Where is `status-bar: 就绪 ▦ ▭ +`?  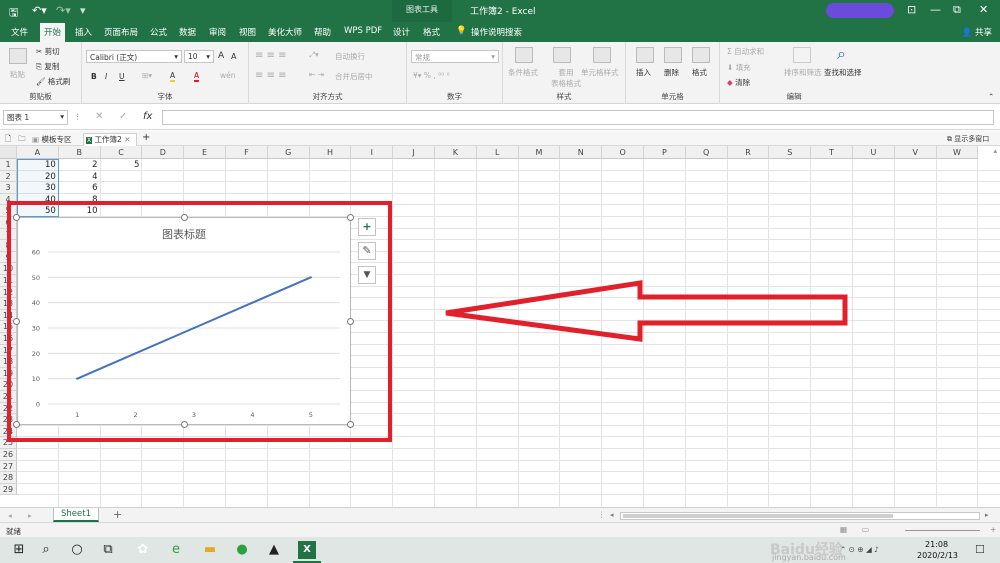
status-bar: 就绪 ▦ ▭ + is located at coordinates (500, 529).